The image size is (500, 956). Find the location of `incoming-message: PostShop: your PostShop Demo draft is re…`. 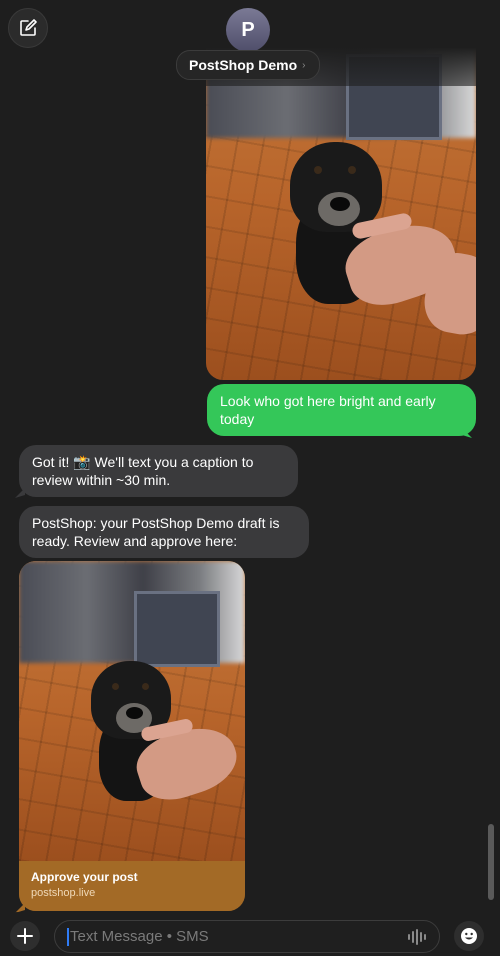

incoming-message: PostShop: your PostShop Demo draft is re… is located at coordinates (164, 532).